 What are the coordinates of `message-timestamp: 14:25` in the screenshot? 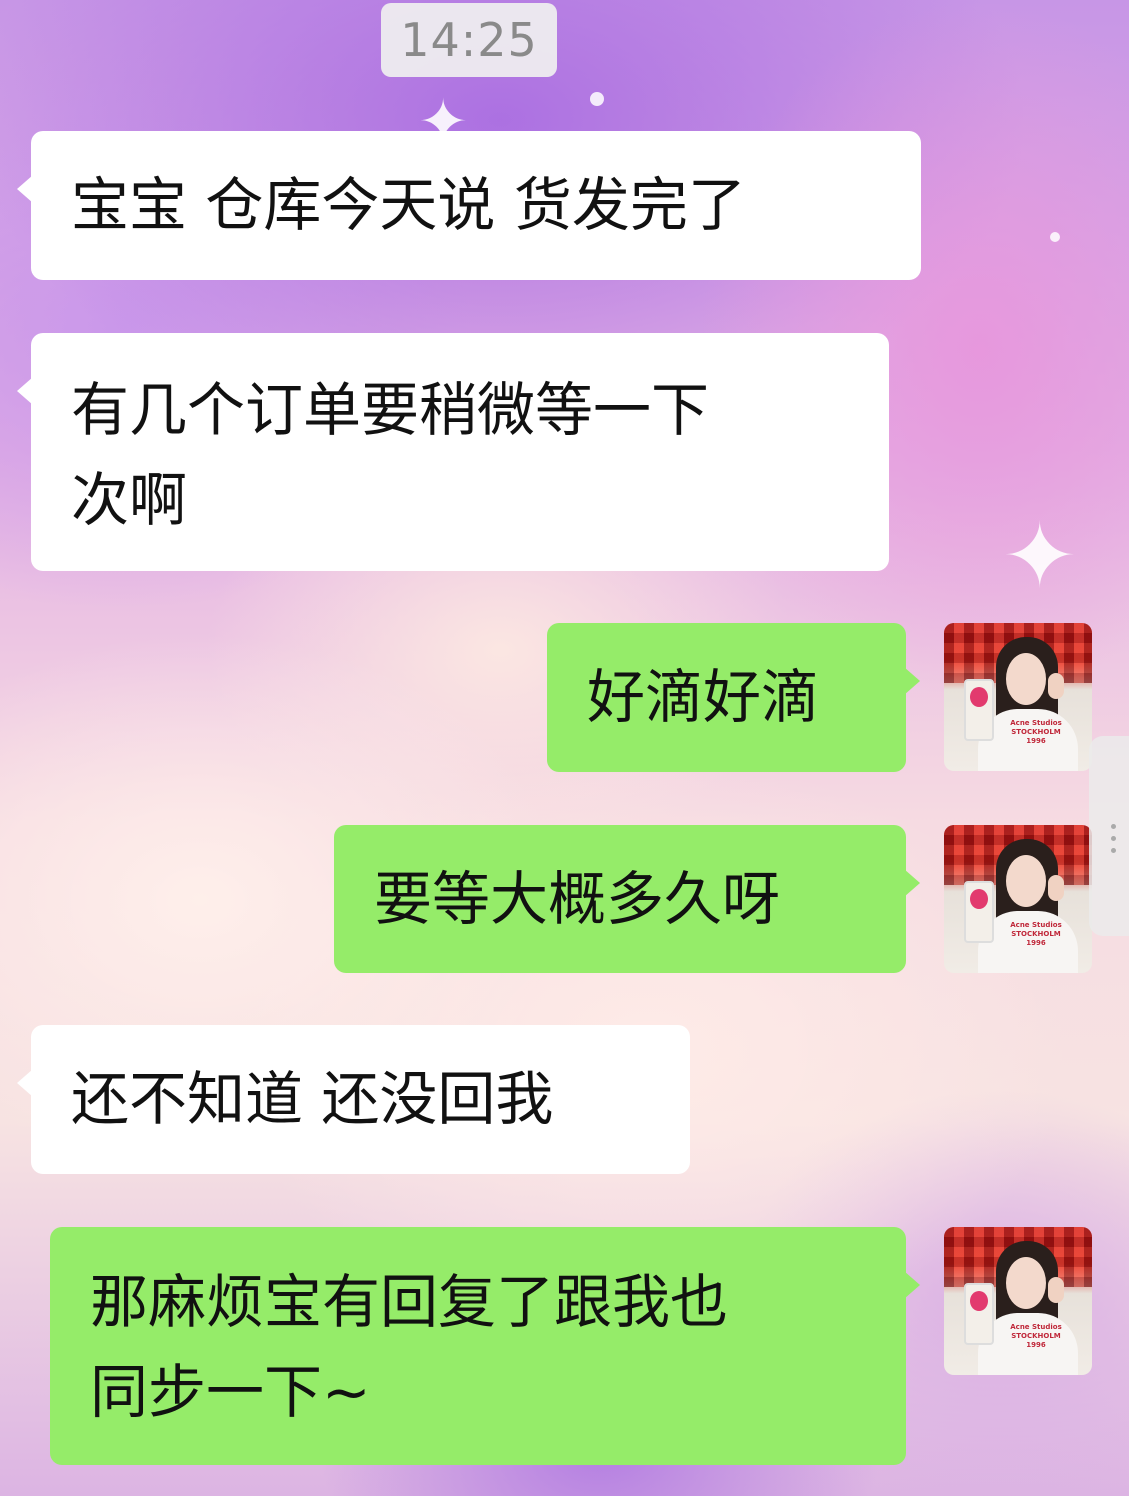 It's located at (469, 40).